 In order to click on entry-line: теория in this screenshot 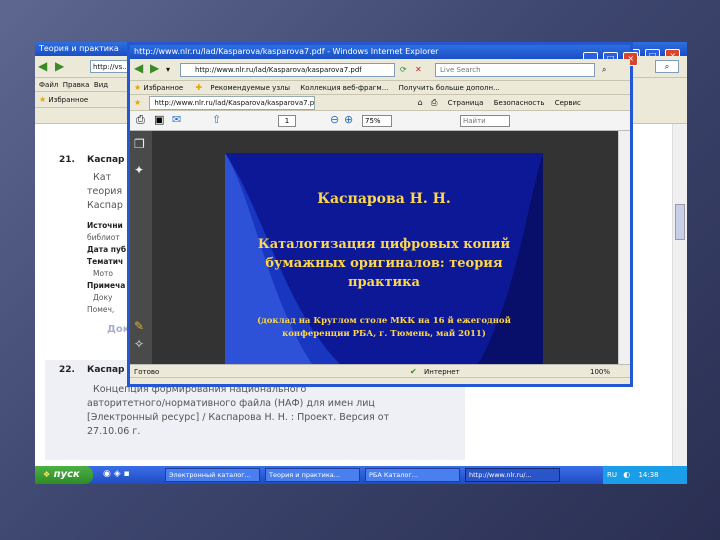, I will do `click(105, 191)`.